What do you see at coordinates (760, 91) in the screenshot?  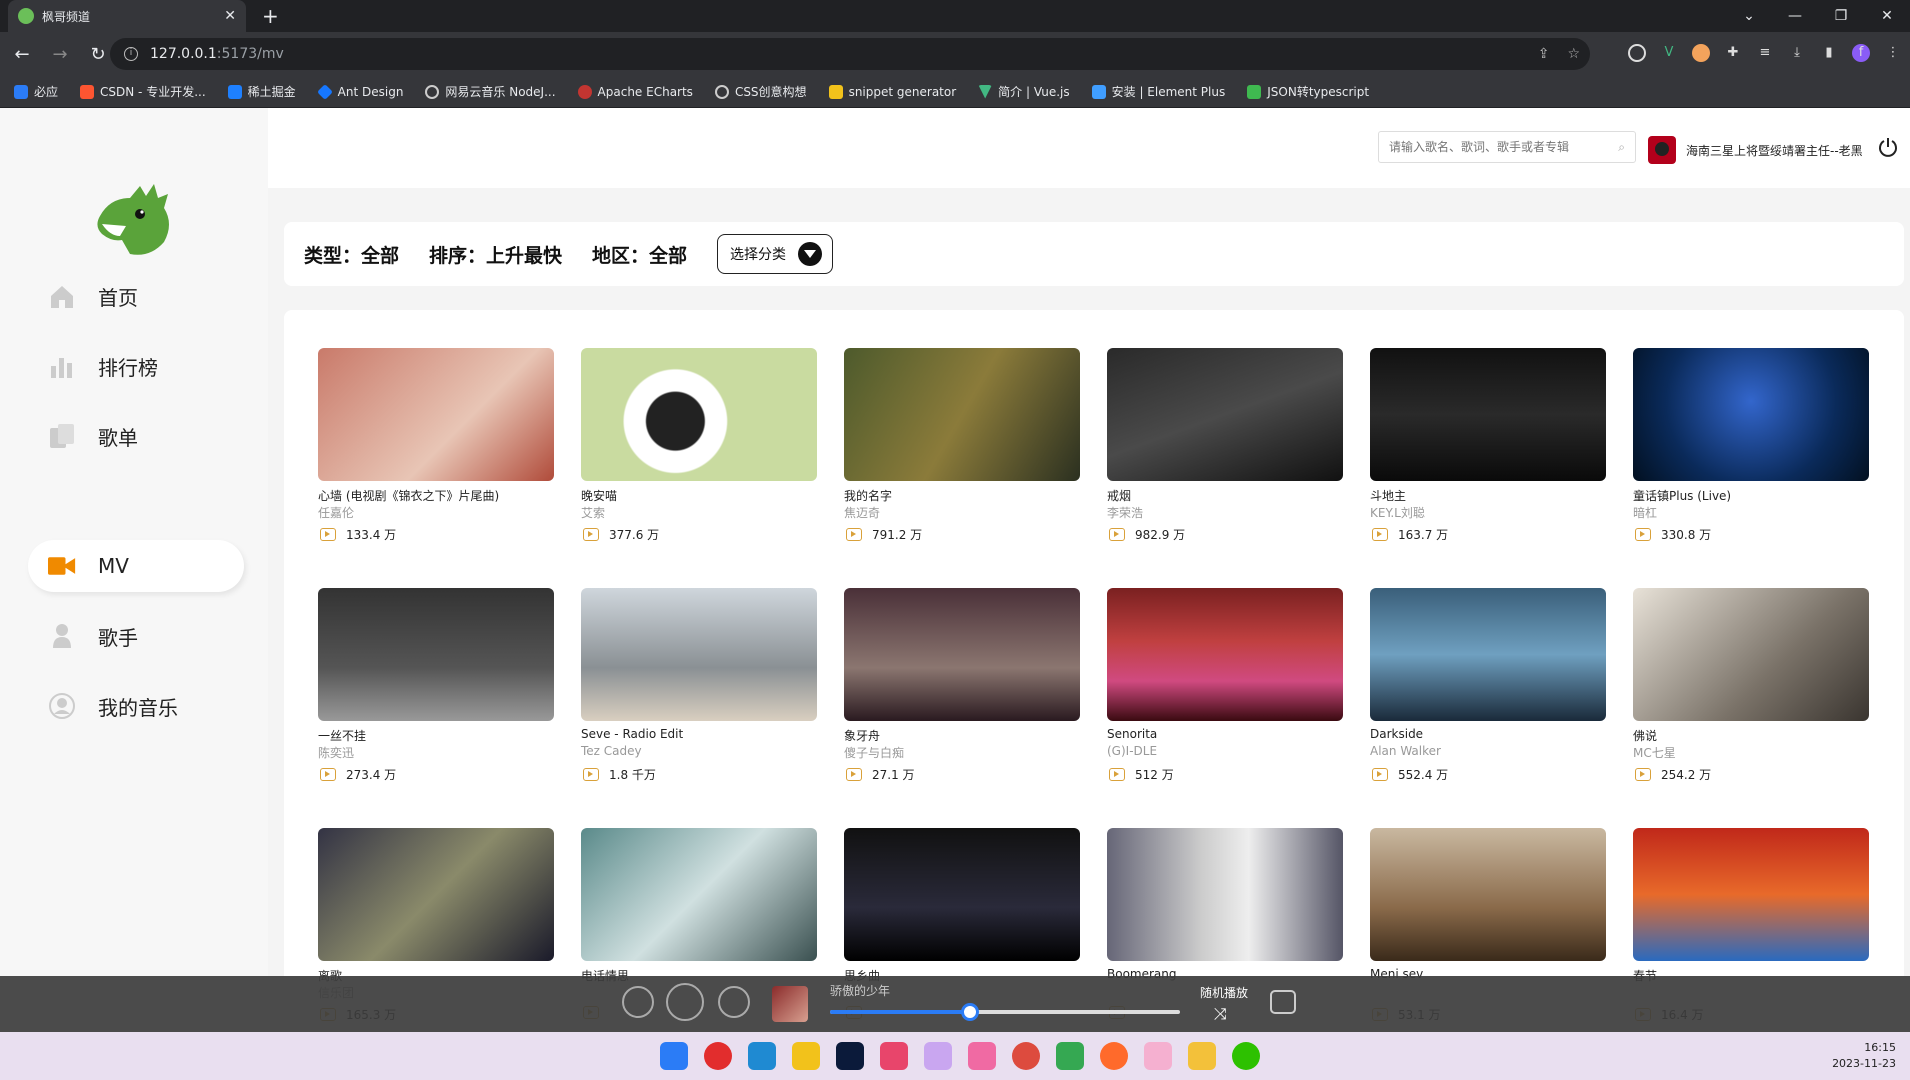 I see `bookmark-item: CSS创意构想` at bounding box center [760, 91].